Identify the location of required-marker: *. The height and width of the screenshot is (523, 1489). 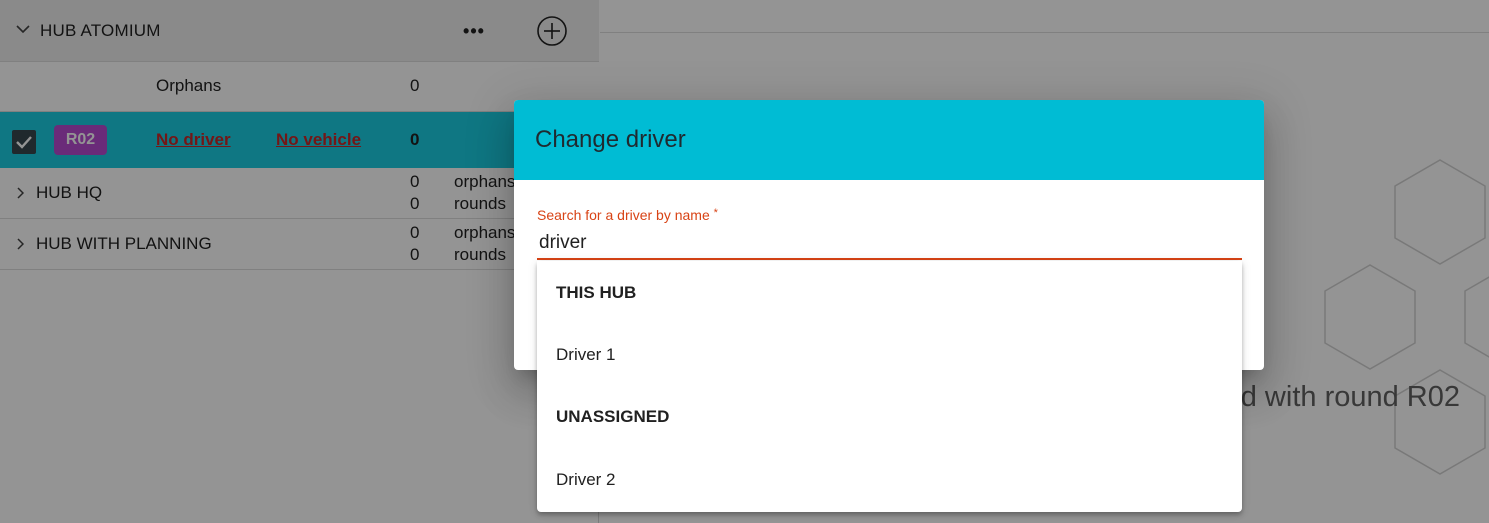
(715, 213).